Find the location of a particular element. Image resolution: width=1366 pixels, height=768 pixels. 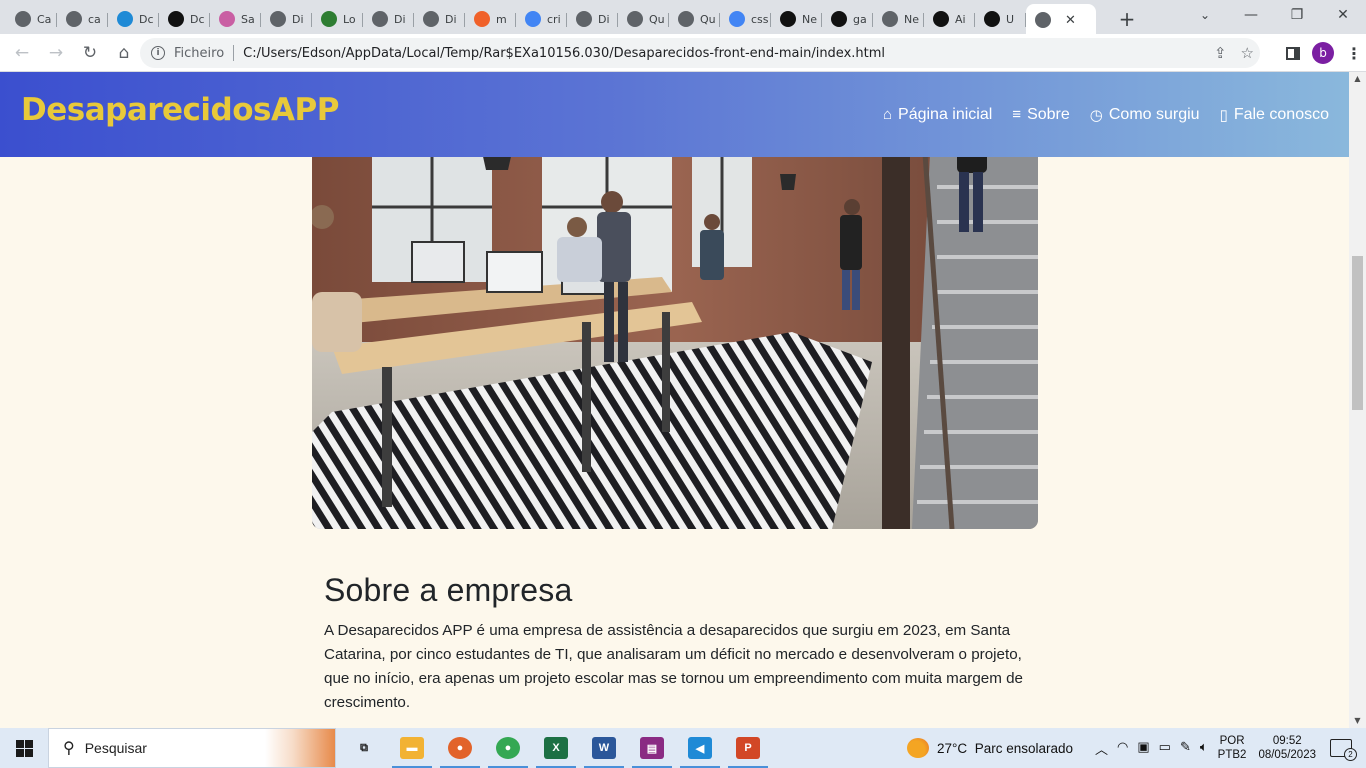

system-clock: 09:52 08/05/2023 is located at coordinates (1287, 748).